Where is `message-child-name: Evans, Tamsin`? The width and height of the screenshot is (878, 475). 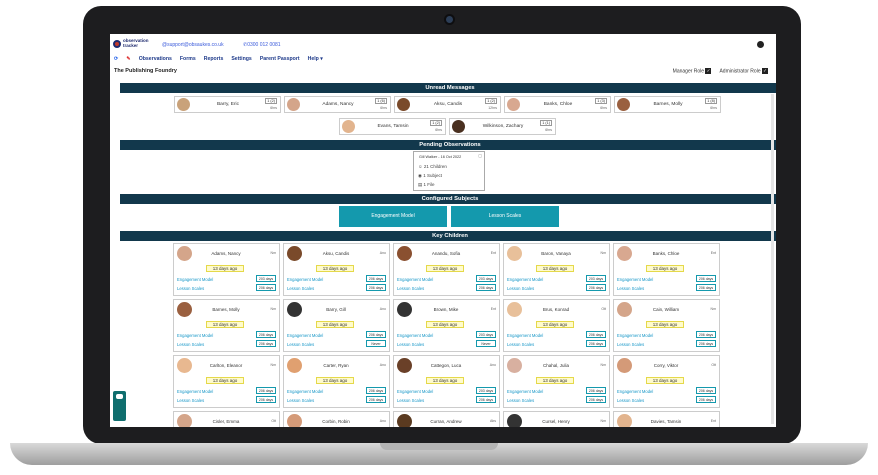
message-child-name: Evans, Tamsin is located at coordinates (393, 126).